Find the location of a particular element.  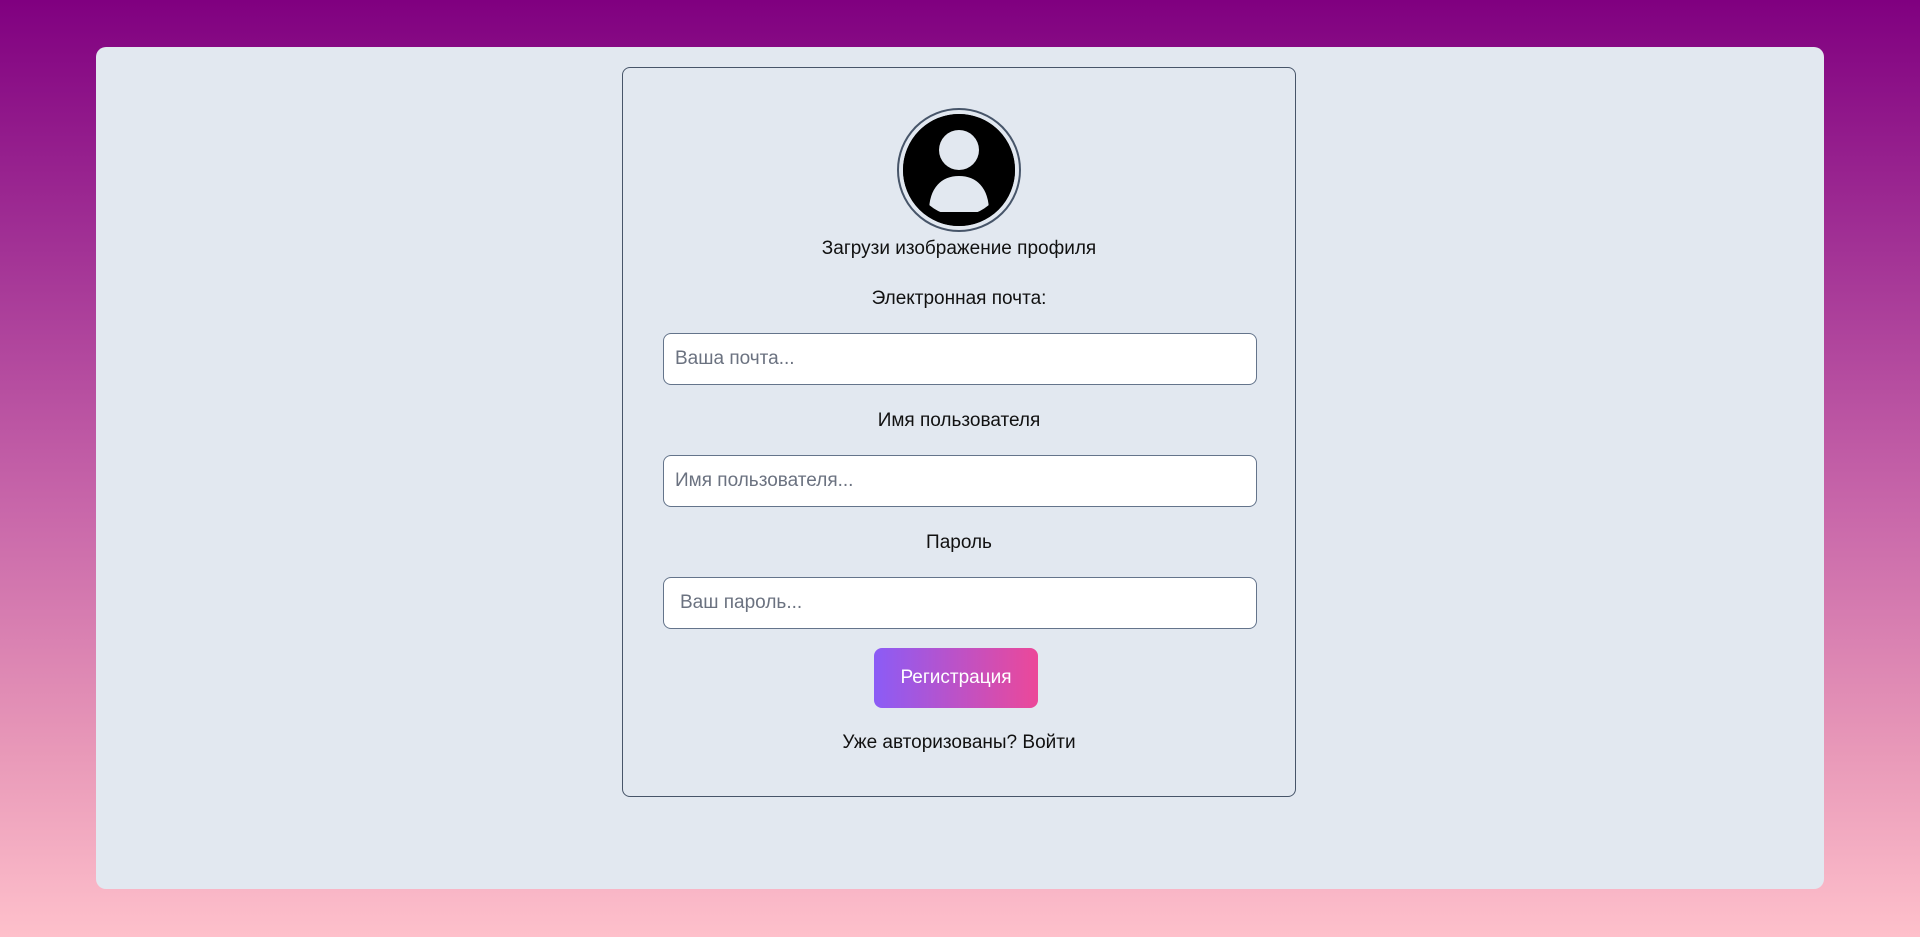

password-label: Пароль is located at coordinates (959, 542).